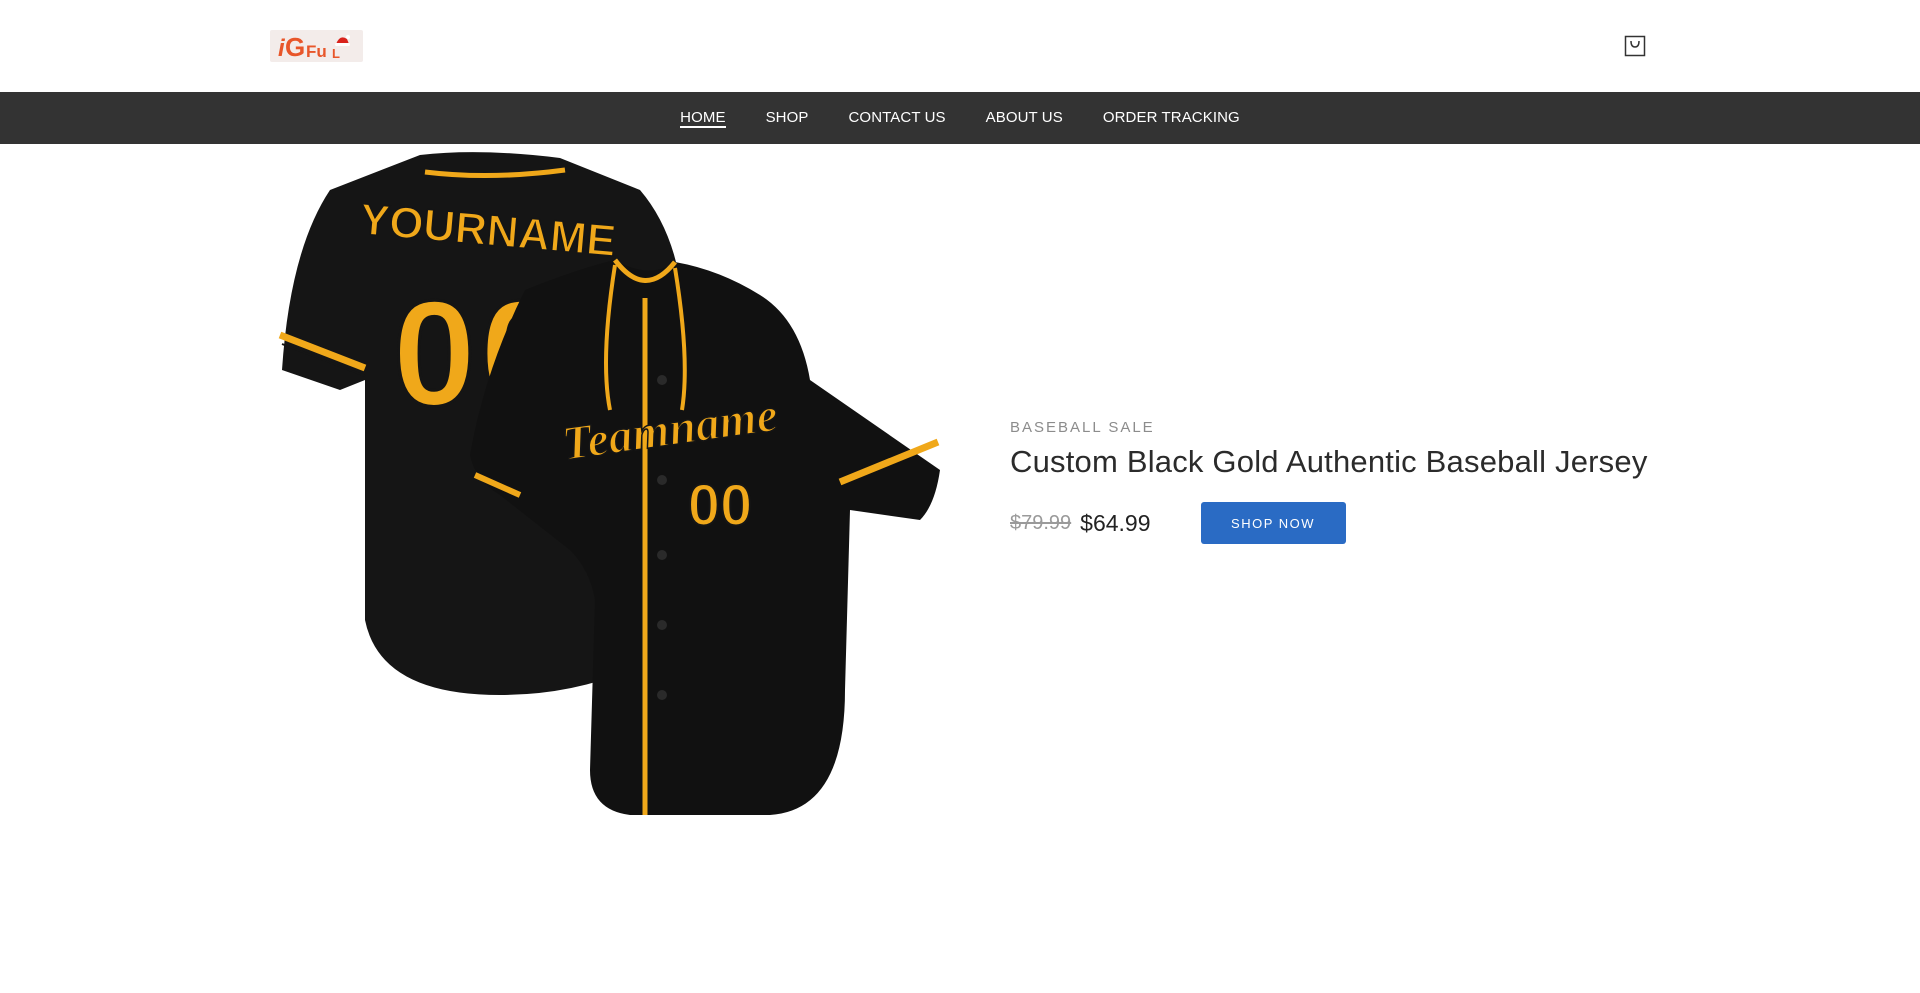  Describe the element at coordinates (897, 118) in the screenshot. I see `nav-item-contact-us: CONTACT US` at that location.